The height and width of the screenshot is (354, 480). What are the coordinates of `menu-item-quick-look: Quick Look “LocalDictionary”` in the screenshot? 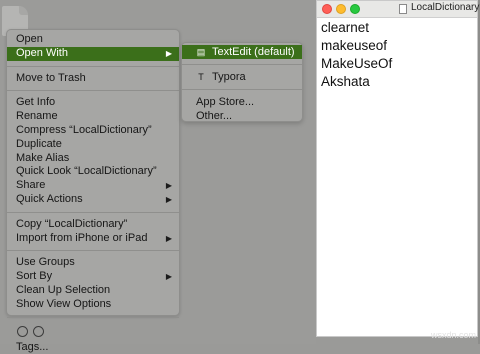 It's located at (93, 172).